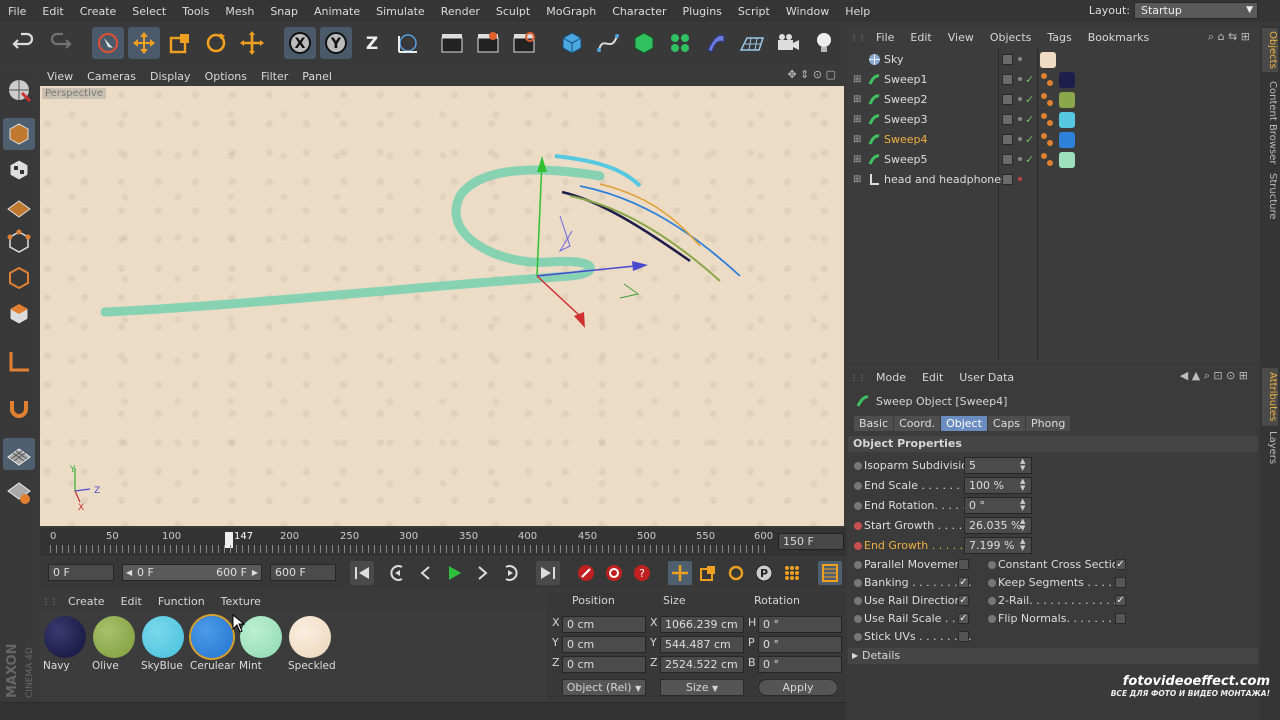  What do you see at coordinates (19, 134) in the screenshot?
I see `model-mode-icon` at bounding box center [19, 134].